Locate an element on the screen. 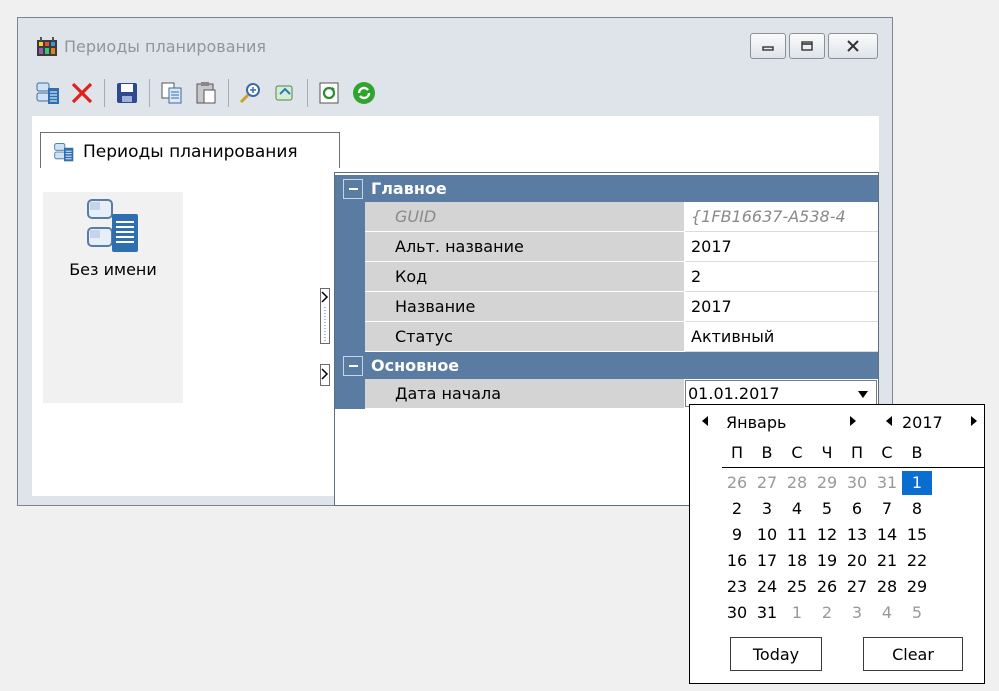 The height and width of the screenshot is (691, 999). tab-planning-periods: Периоды планирования is located at coordinates (190, 151).